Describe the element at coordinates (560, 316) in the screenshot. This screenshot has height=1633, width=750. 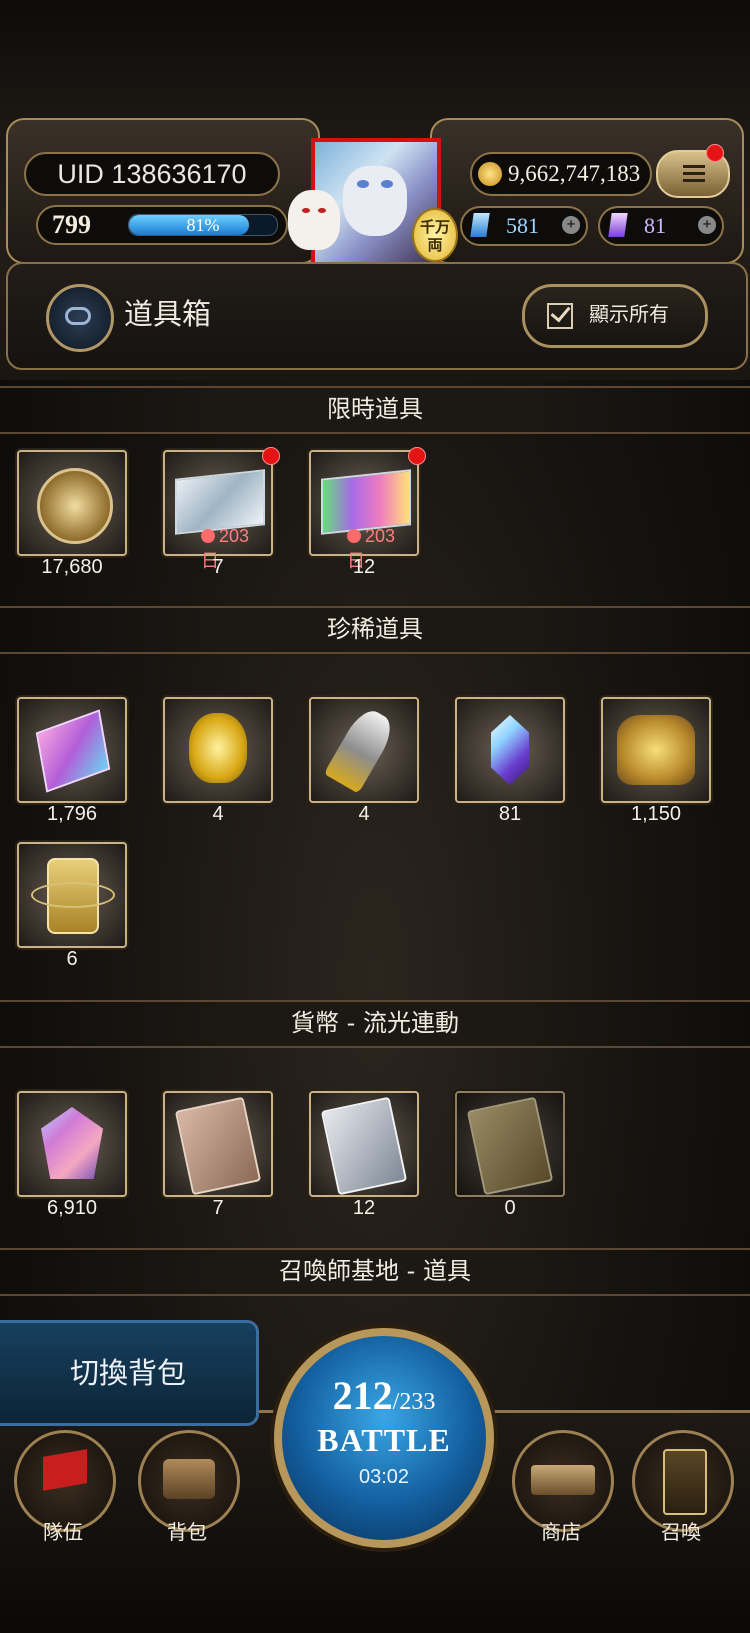
I see `checkbox-icon` at that location.